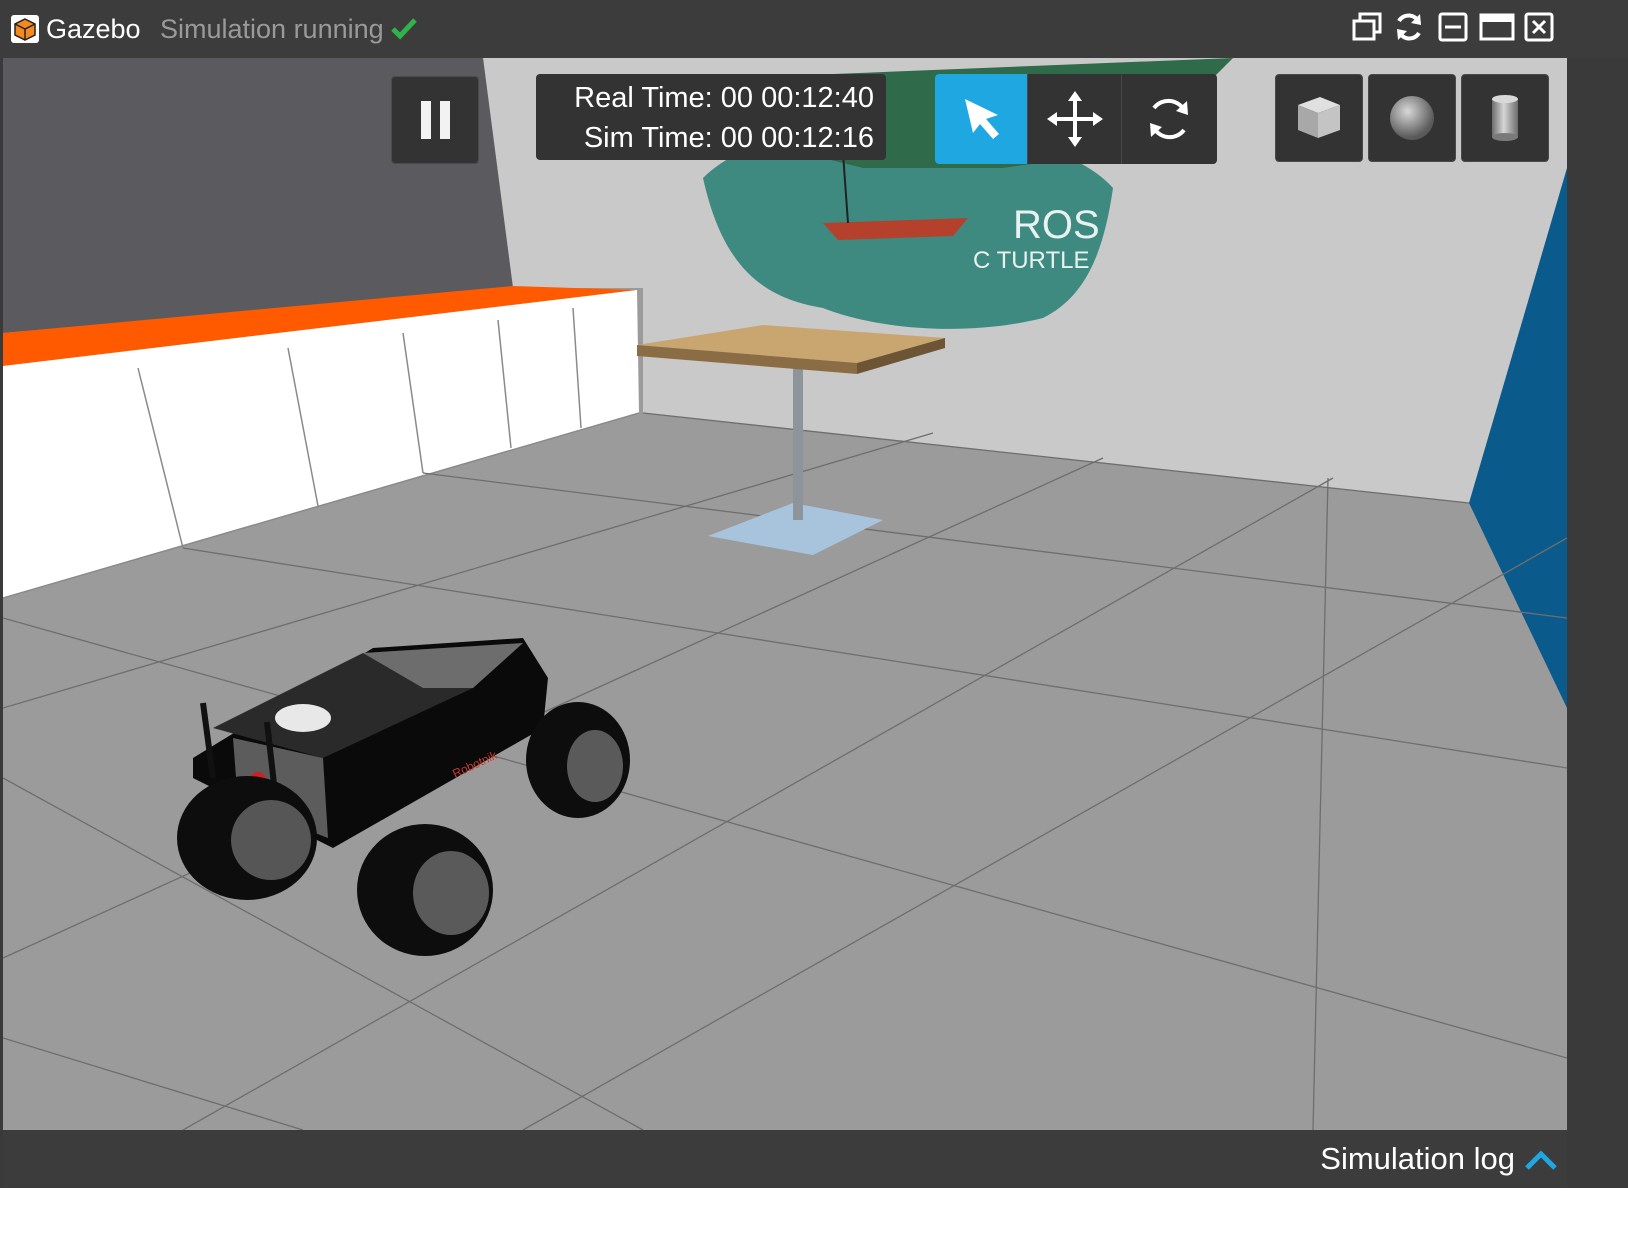 The image size is (1628, 1234). I want to click on bottom-bar: Simulation log, so click(785, 1159).